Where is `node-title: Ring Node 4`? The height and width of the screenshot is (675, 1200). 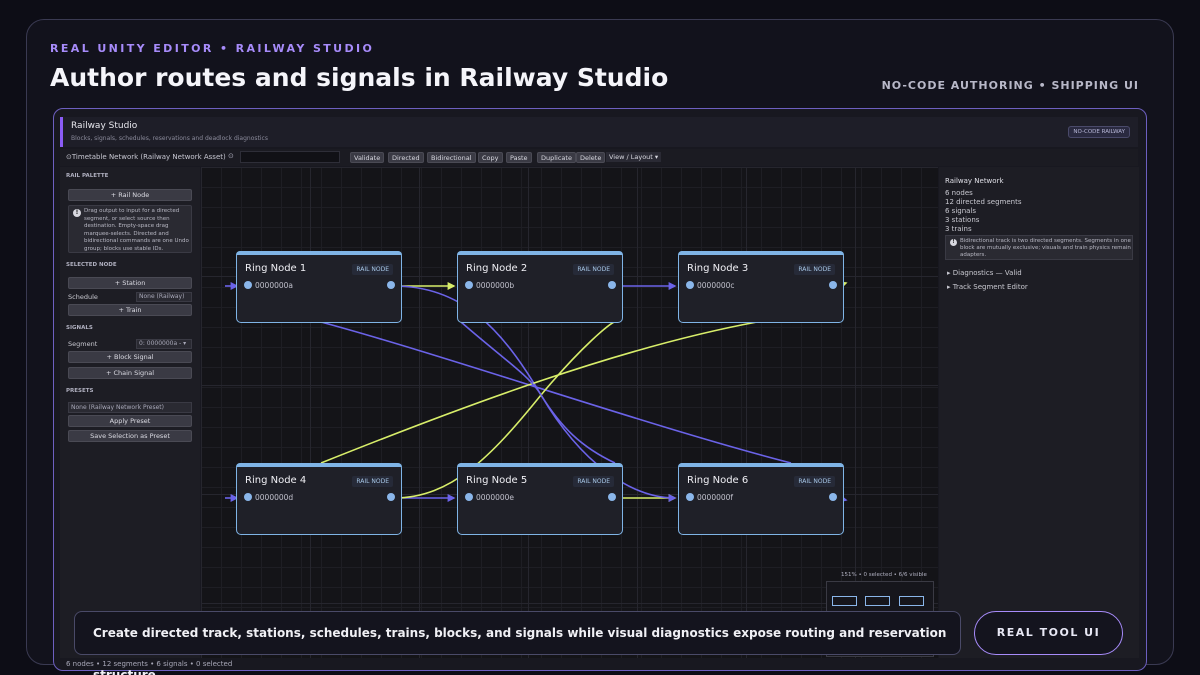 node-title: Ring Node 4 is located at coordinates (276, 480).